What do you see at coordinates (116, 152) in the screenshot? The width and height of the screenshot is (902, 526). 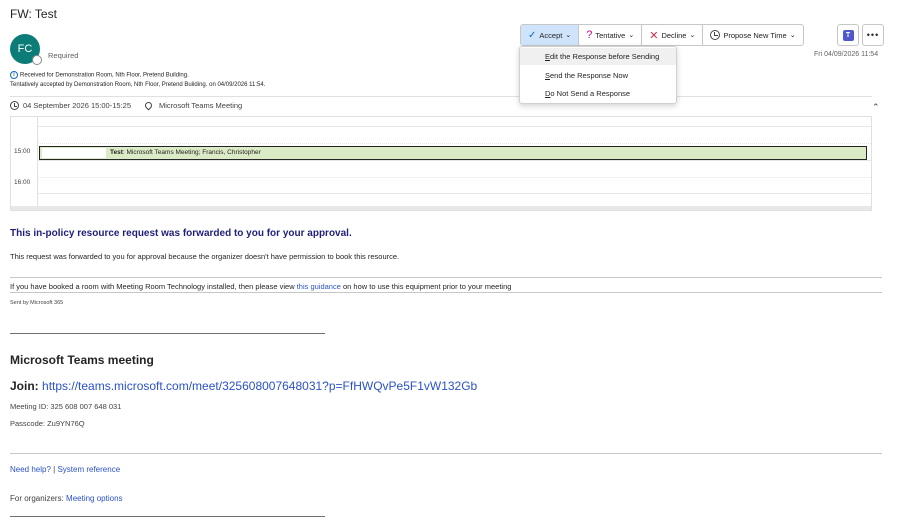 I see `event-title: Test` at bounding box center [116, 152].